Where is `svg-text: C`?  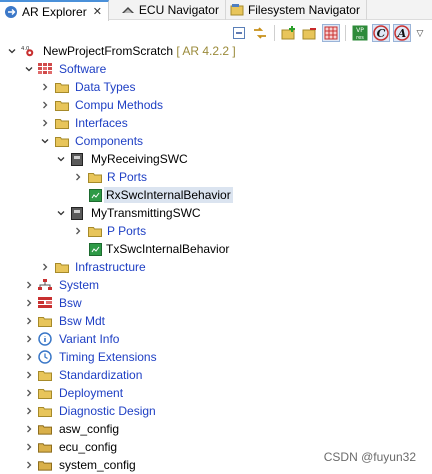 svg-text: C is located at coordinates (381, 33).